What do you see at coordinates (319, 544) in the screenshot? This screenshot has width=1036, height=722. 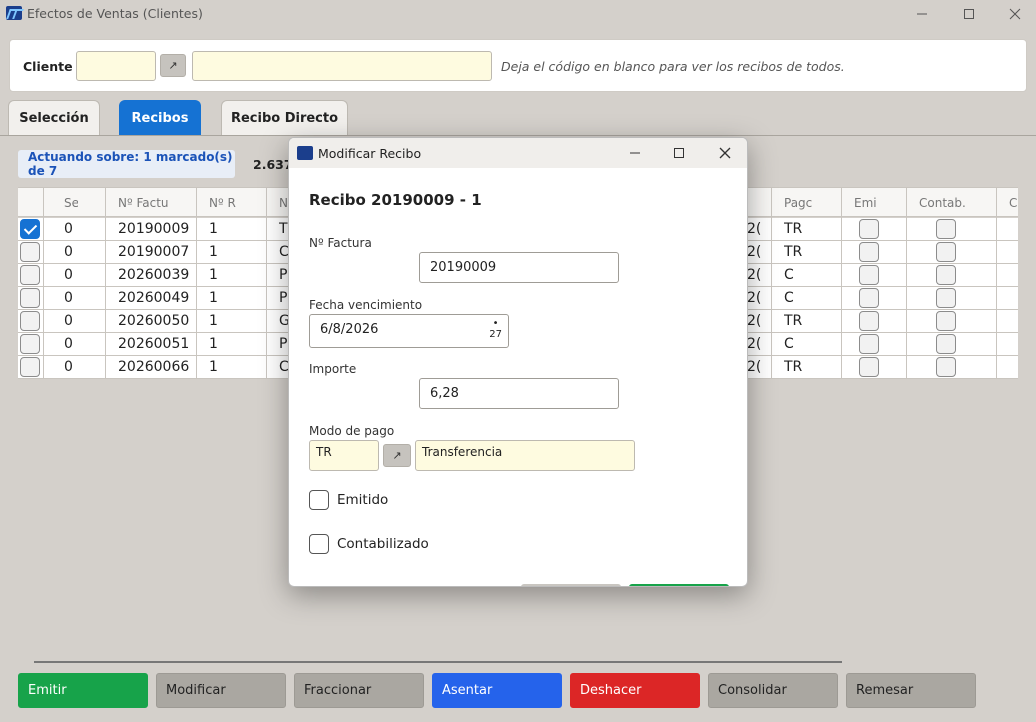 I see `contabilizado-checkbox` at bounding box center [319, 544].